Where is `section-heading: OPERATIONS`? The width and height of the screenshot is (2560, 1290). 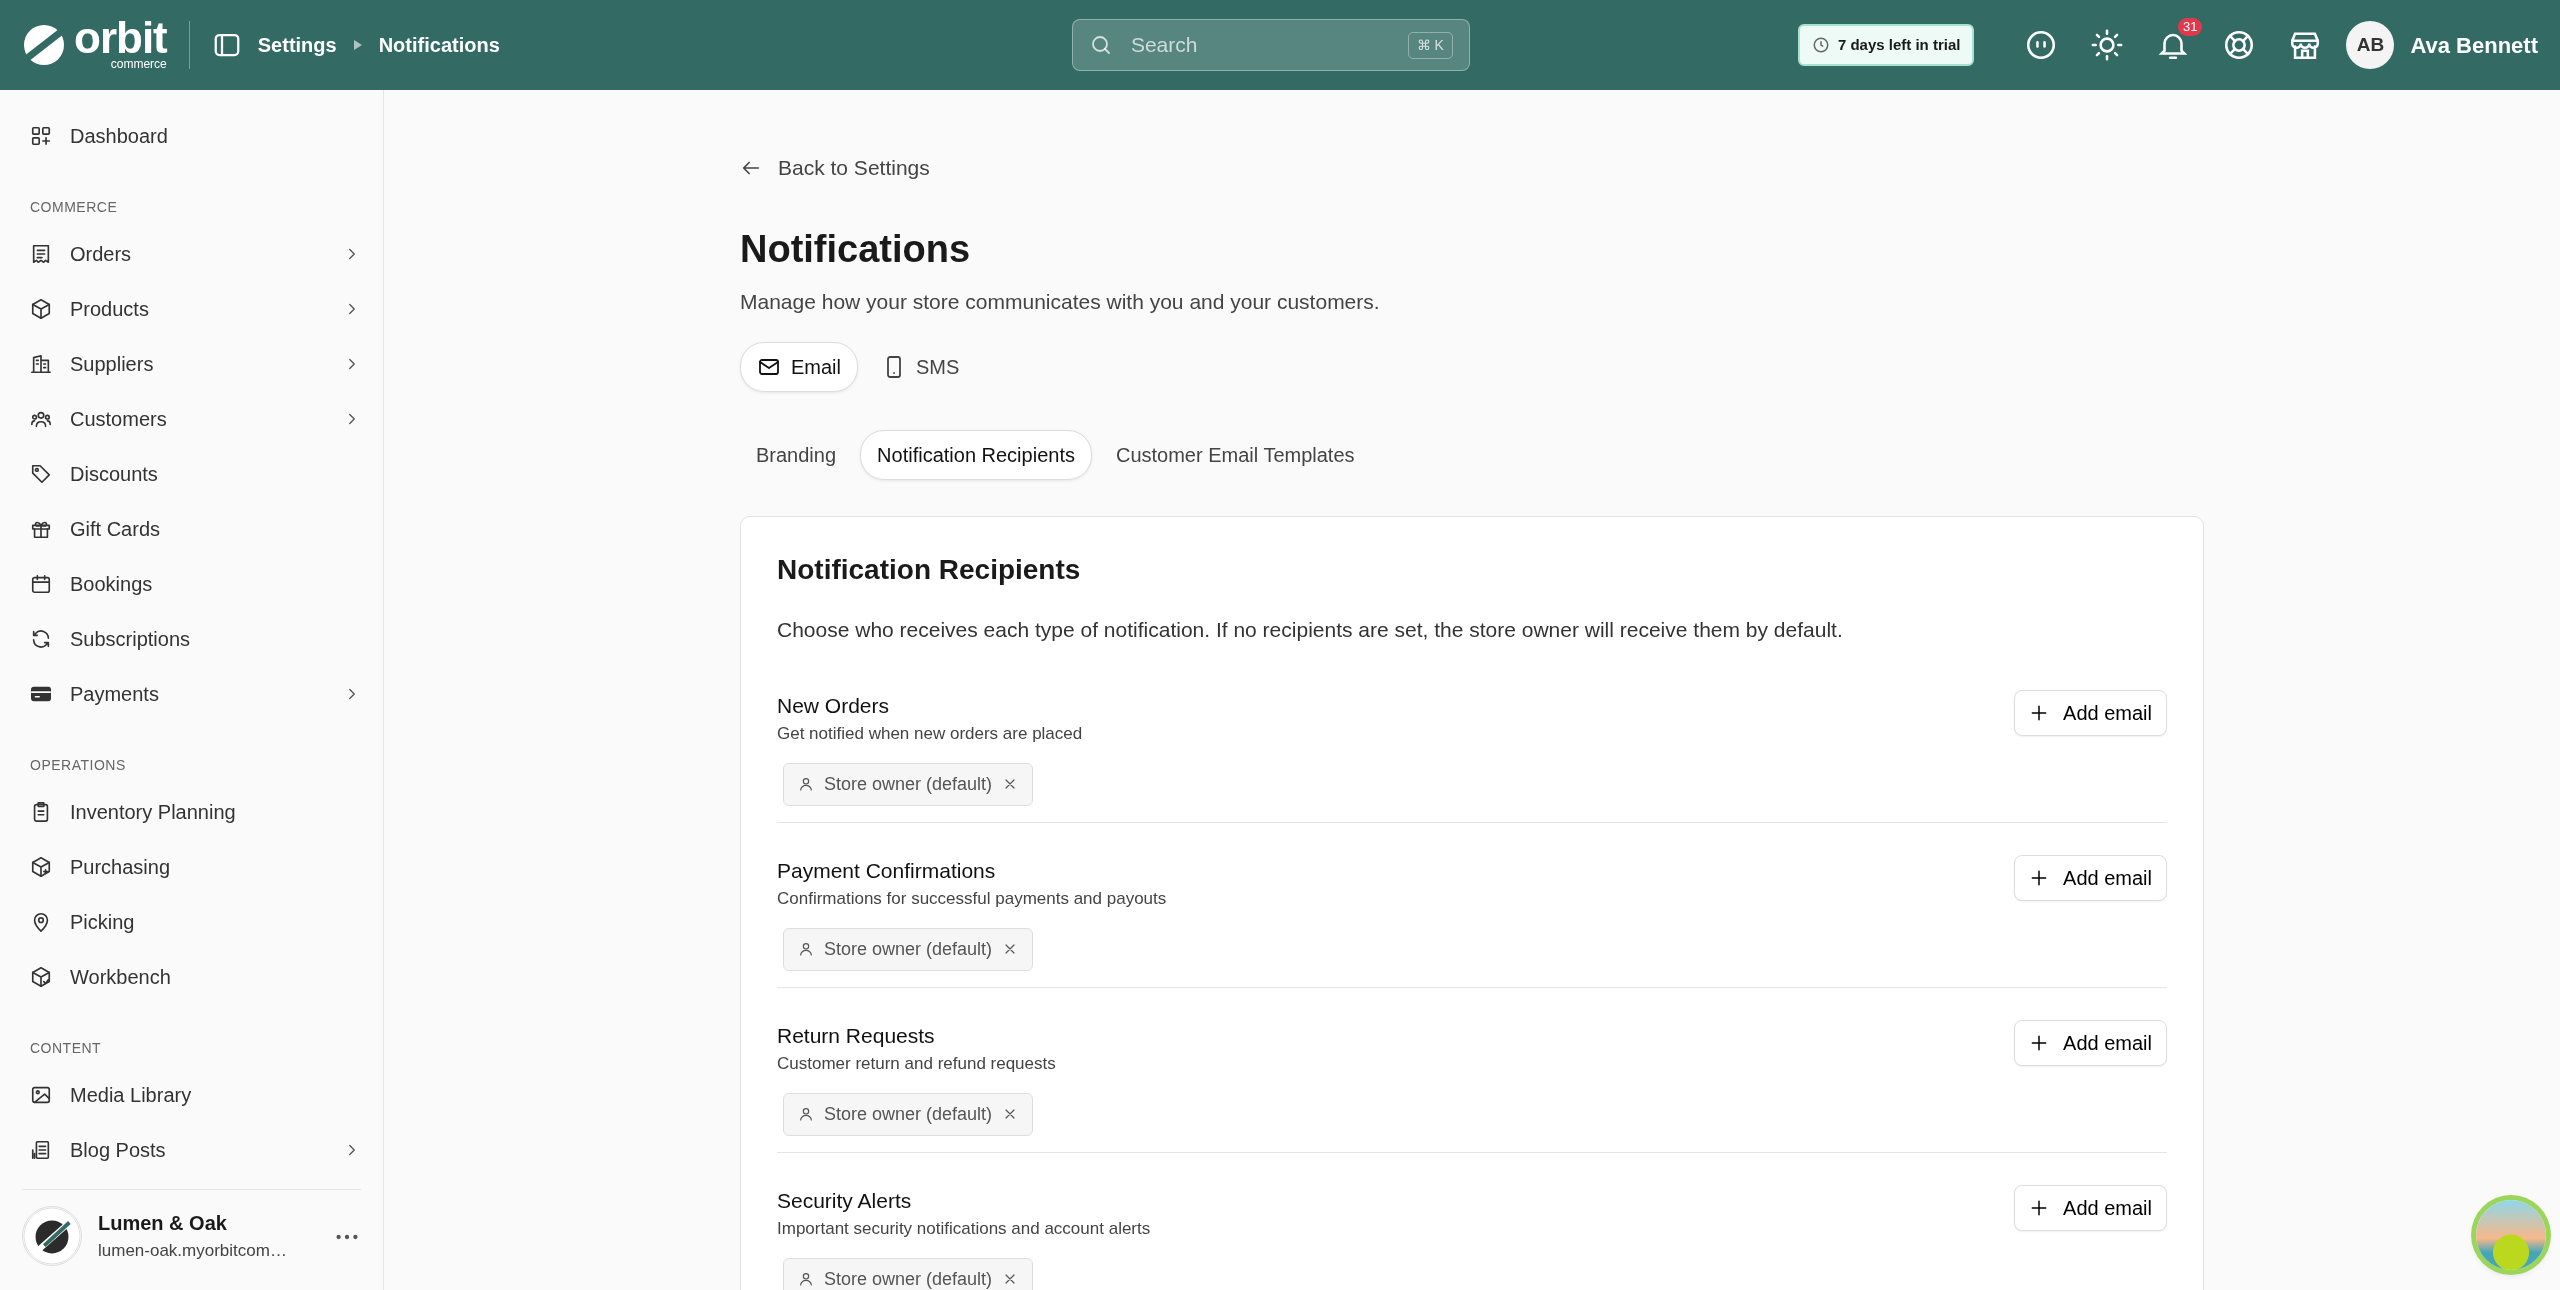
section-heading: OPERATIONS is located at coordinates (78, 765).